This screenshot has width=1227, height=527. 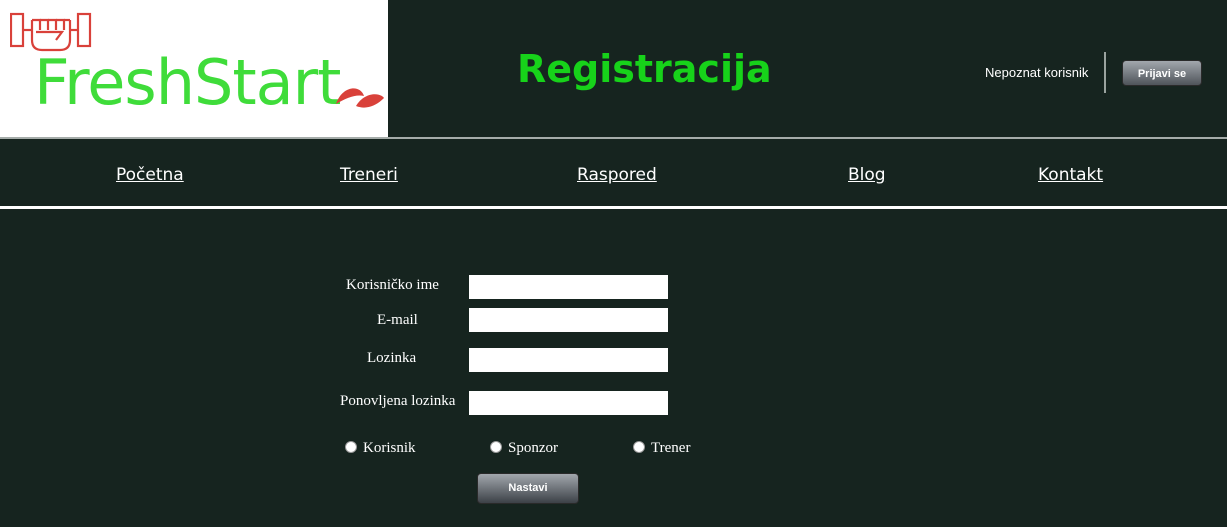 What do you see at coordinates (644, 69) in the screenshot?
I see `page-title: Registracija` at bounding box center [644, 69].